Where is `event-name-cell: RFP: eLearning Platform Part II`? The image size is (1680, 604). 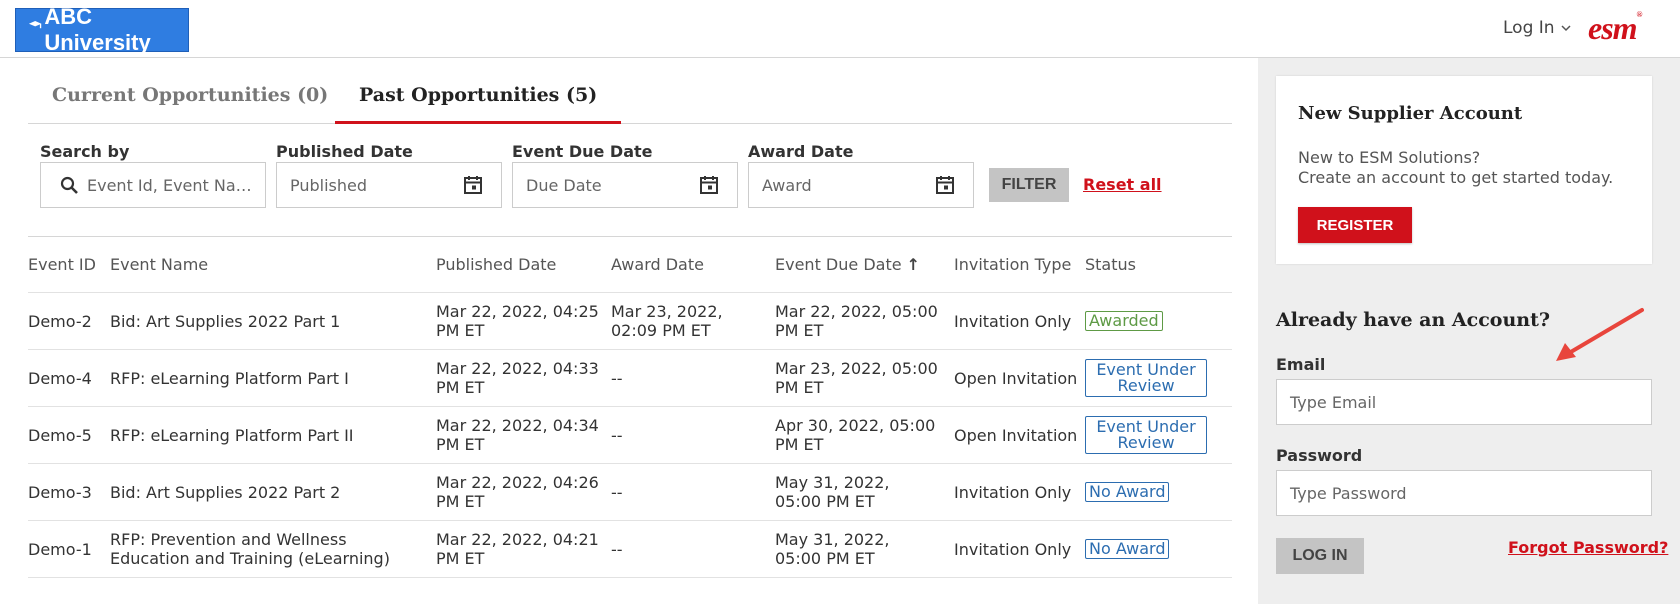
event-name-cell: RFP: eLearning Platform Part II is located at coordinates (232, 435).